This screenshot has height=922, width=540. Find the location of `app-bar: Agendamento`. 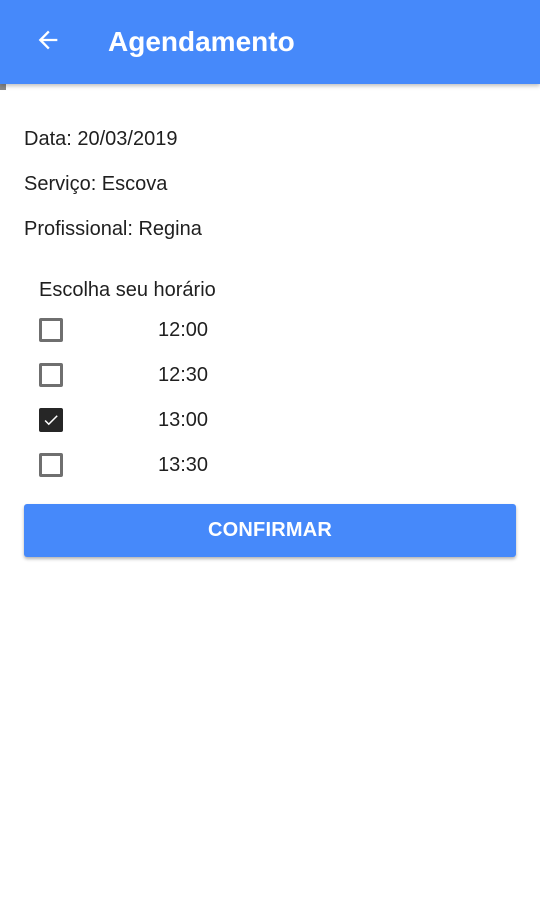

app-bar: Agendamento is located at coordinates (270, 42).